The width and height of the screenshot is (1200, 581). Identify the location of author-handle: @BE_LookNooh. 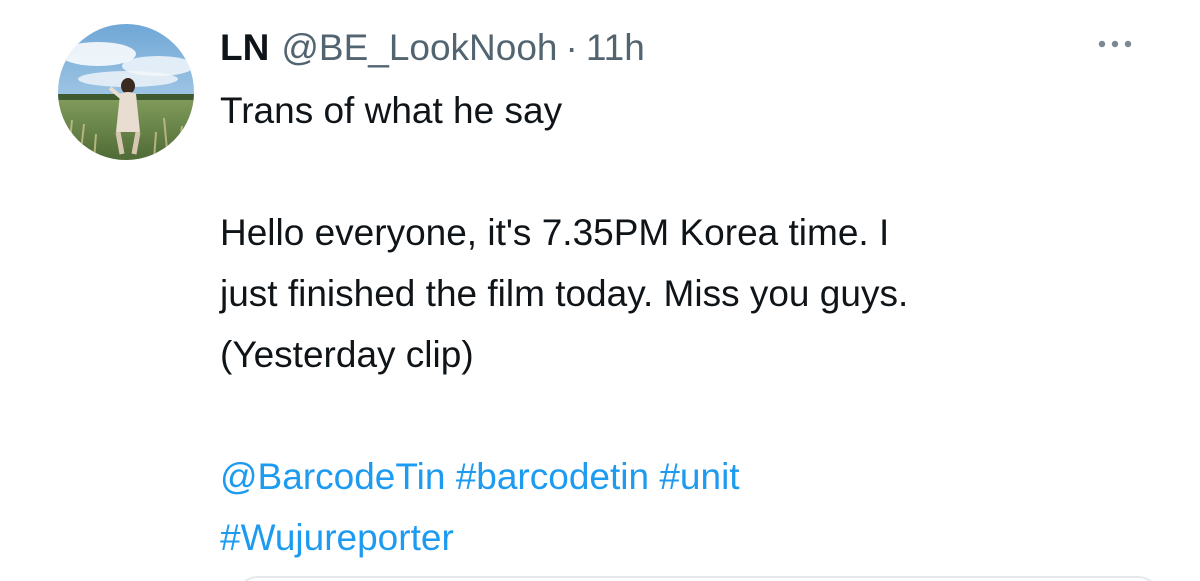
(419, 48).